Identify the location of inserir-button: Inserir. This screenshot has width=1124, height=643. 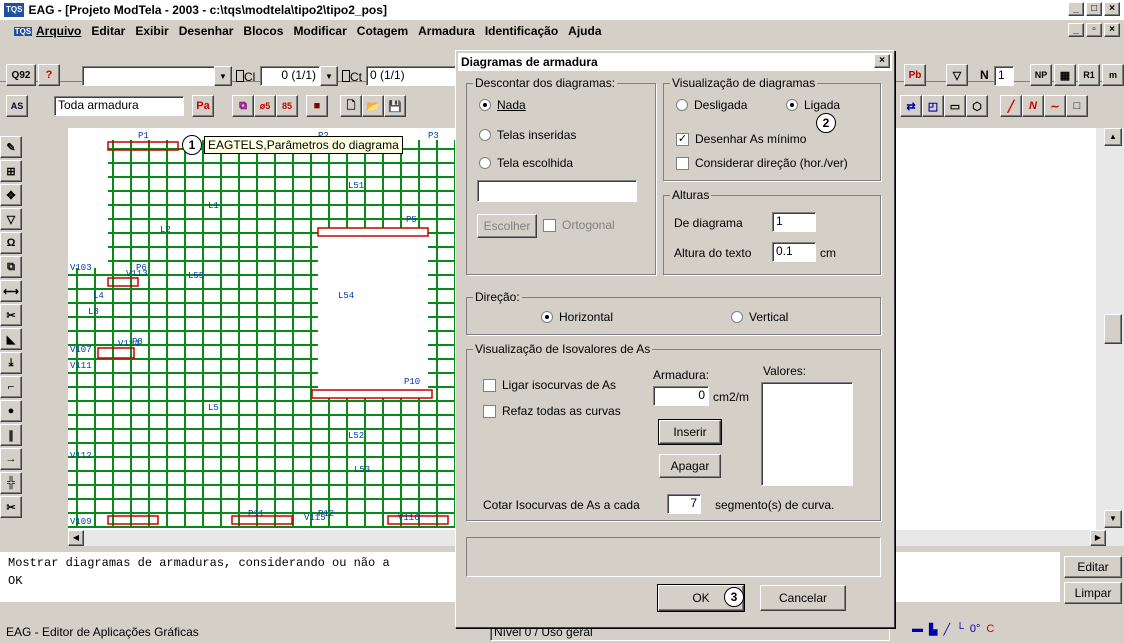
(690, 432).